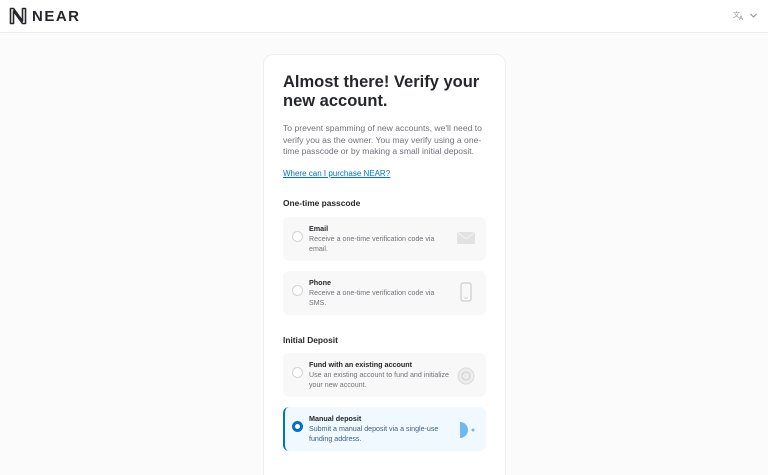 Image resolution: width=768 pixels, height=475 pixels. Describe the element at coordinates (741, 18) in the screenshot. I see `svg-text: A` at that location.